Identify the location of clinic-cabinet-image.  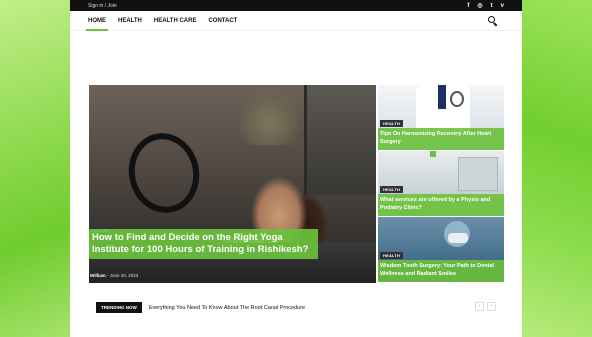
(478, 174).